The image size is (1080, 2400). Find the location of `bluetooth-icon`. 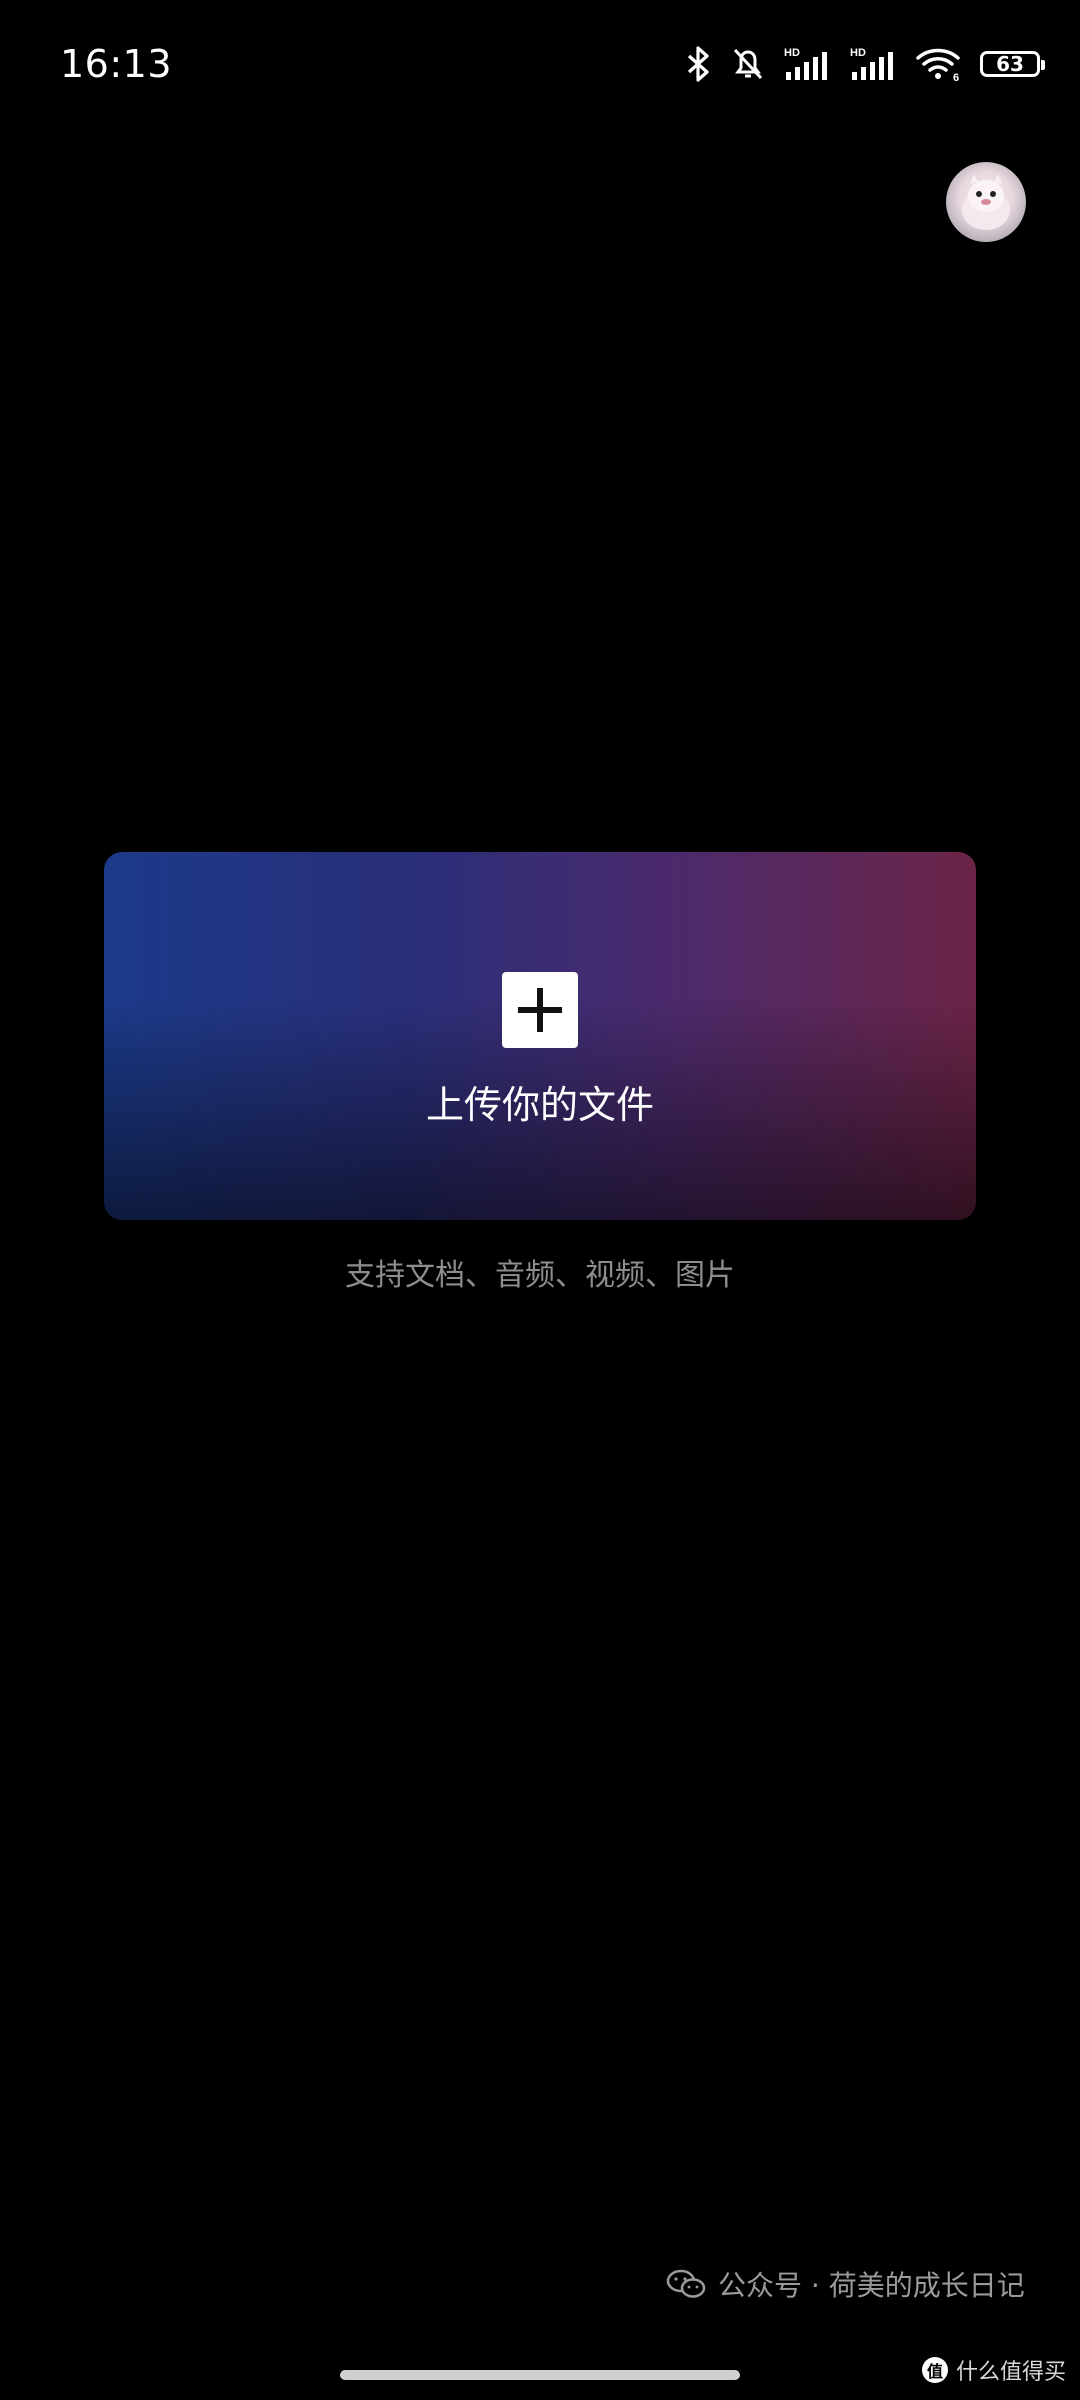

bluetooth-icon is located at coordinates (699, 64).